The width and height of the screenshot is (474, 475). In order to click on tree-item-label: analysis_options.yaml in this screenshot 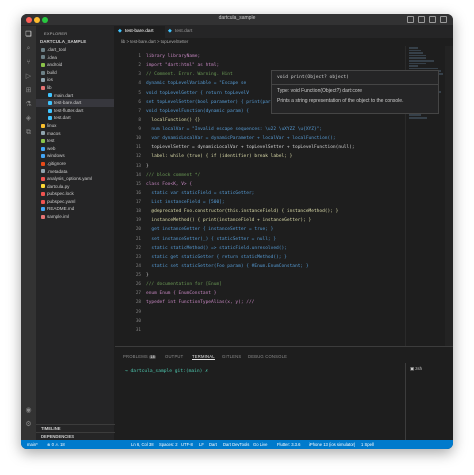, I will do `click(69, 179)`.